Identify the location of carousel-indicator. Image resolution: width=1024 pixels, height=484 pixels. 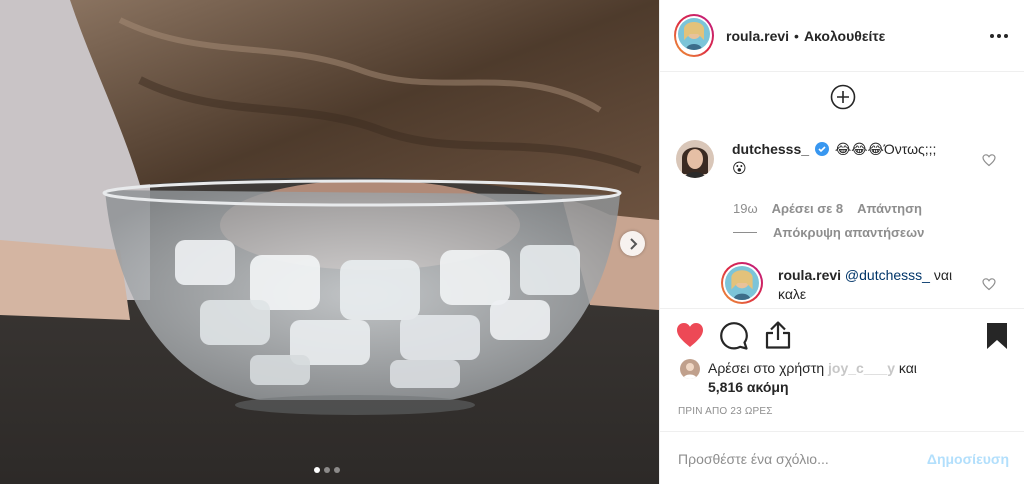
(327, 470).